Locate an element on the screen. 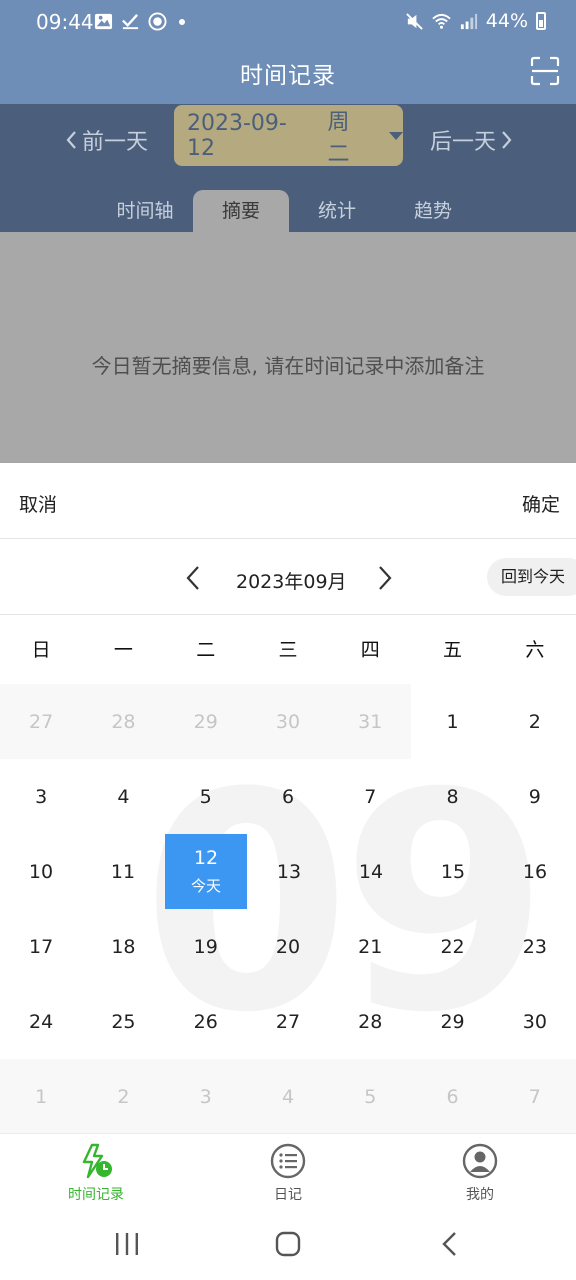 The height and width of the screenshot is (1280, 576). status-right: 44% is located at coordinates (475, 21).